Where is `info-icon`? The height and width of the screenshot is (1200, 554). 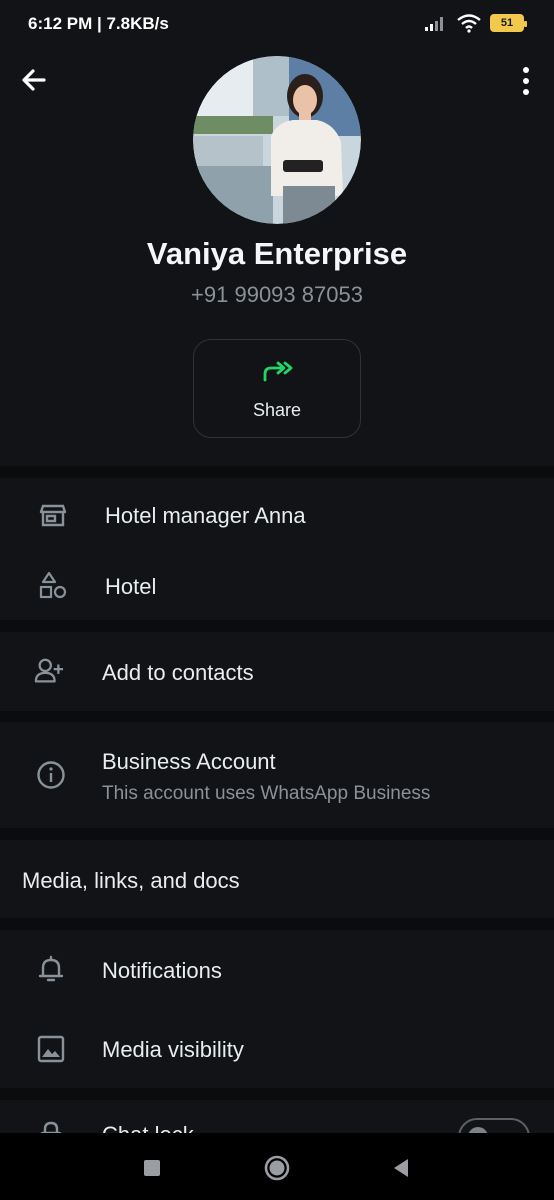
info-icon is located at coordinates (51, 775).